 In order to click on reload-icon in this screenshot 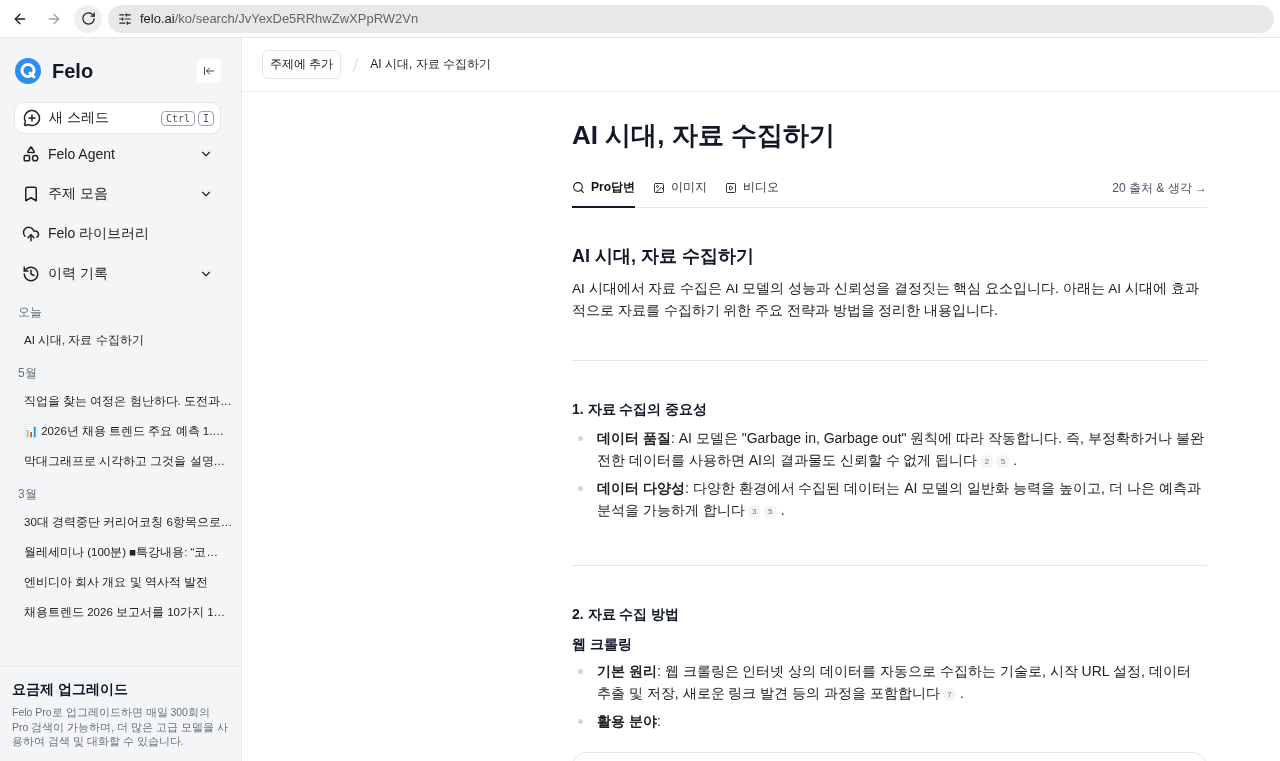, I will do `click(88, 18)`.